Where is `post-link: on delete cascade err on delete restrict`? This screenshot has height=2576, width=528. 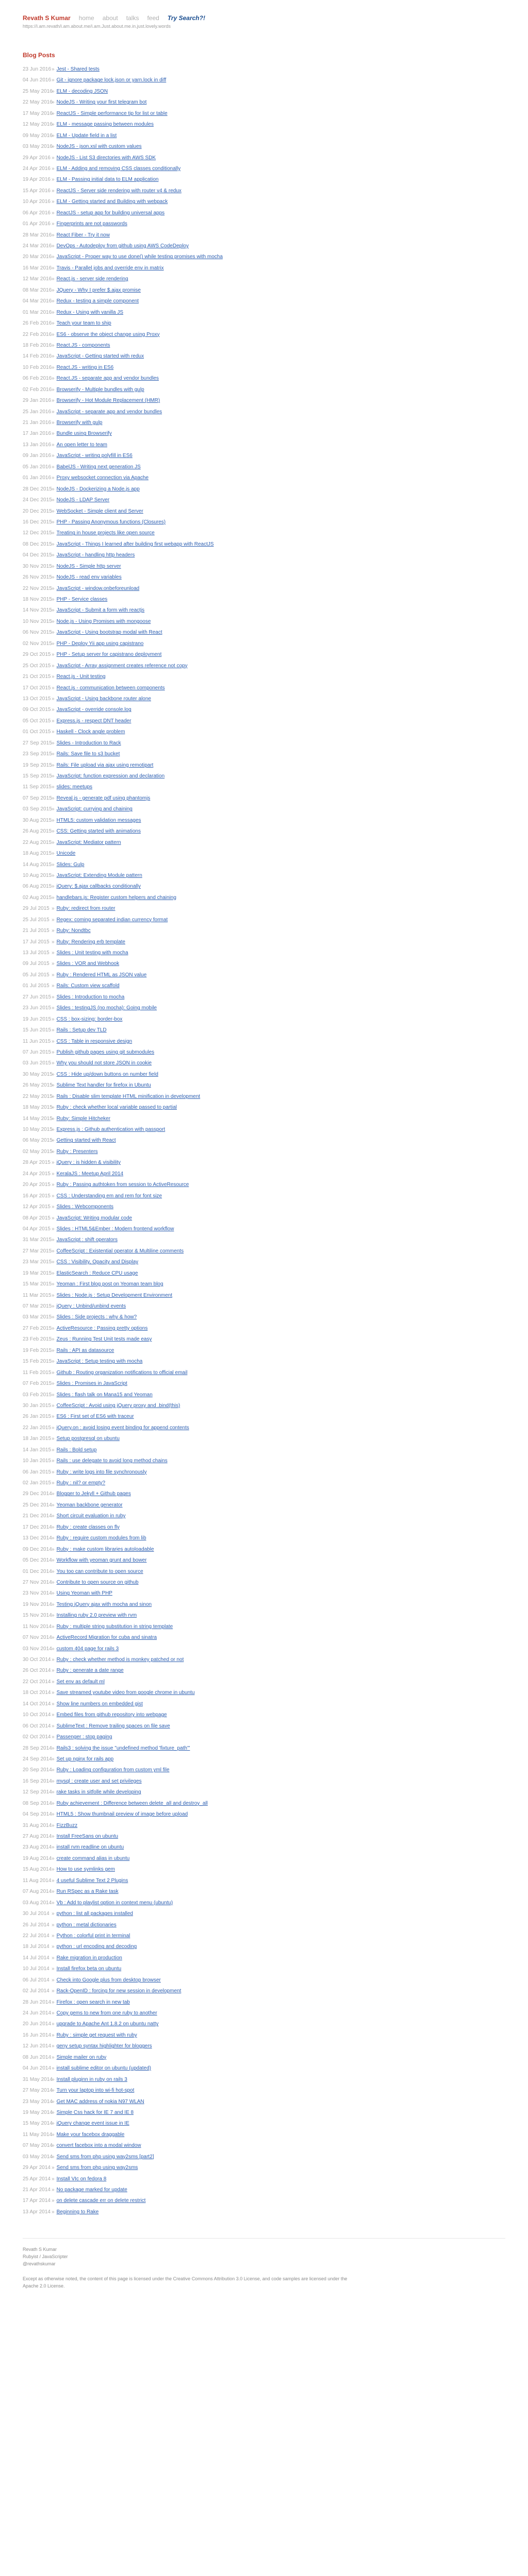
post-link: on delete cascade err on delete restrict is located at coordinates (101, 2201).